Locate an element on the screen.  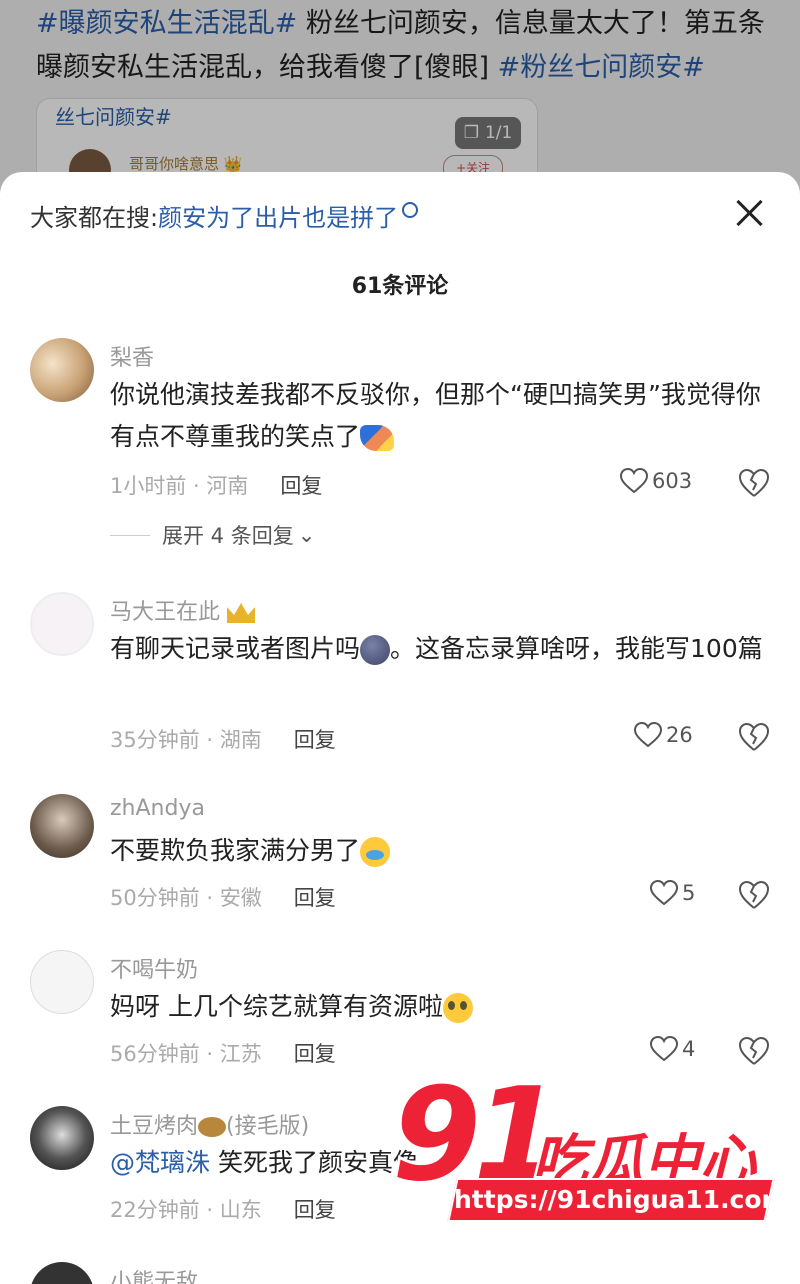
like-button: 4 is located at coordinates (672, 1049).